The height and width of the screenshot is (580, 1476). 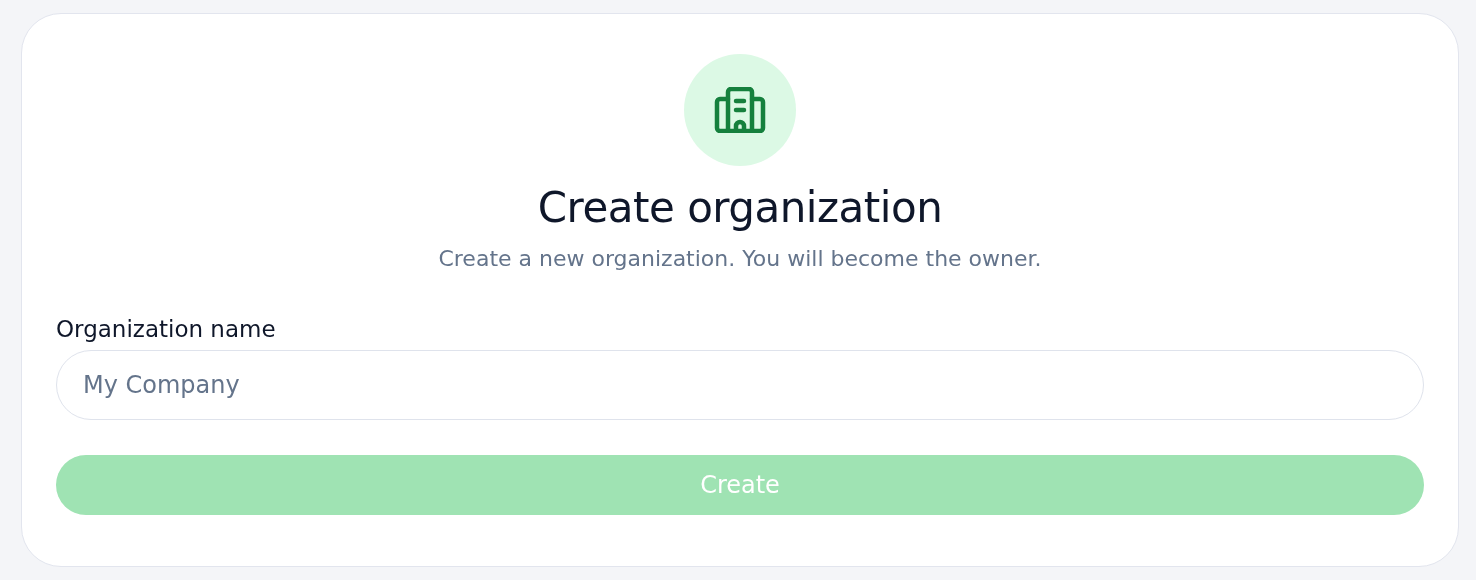 I want to click on building-icon, so click(x=740, y=110).